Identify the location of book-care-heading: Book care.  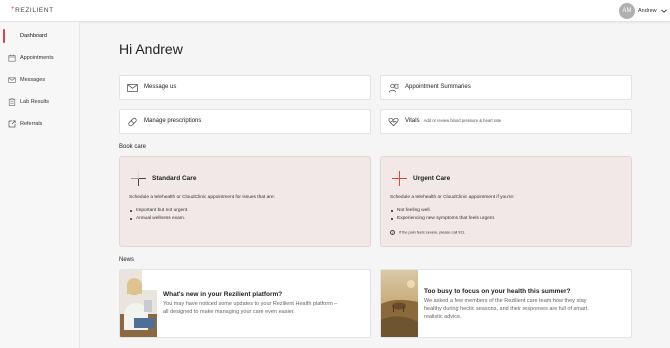
(133, 147).